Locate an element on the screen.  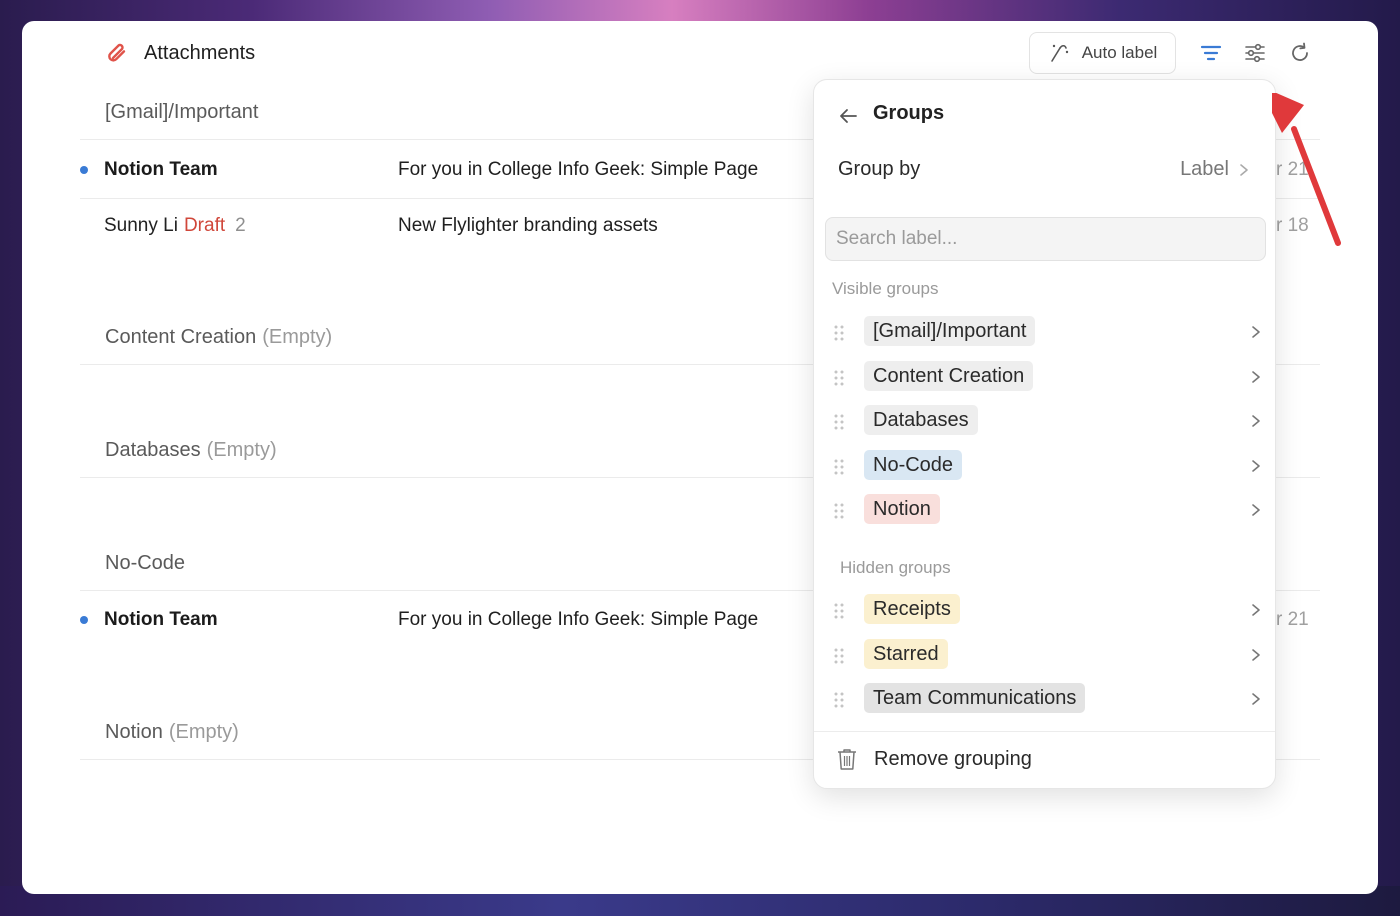
group-tag: Databases is located at coordinates (921, 420).